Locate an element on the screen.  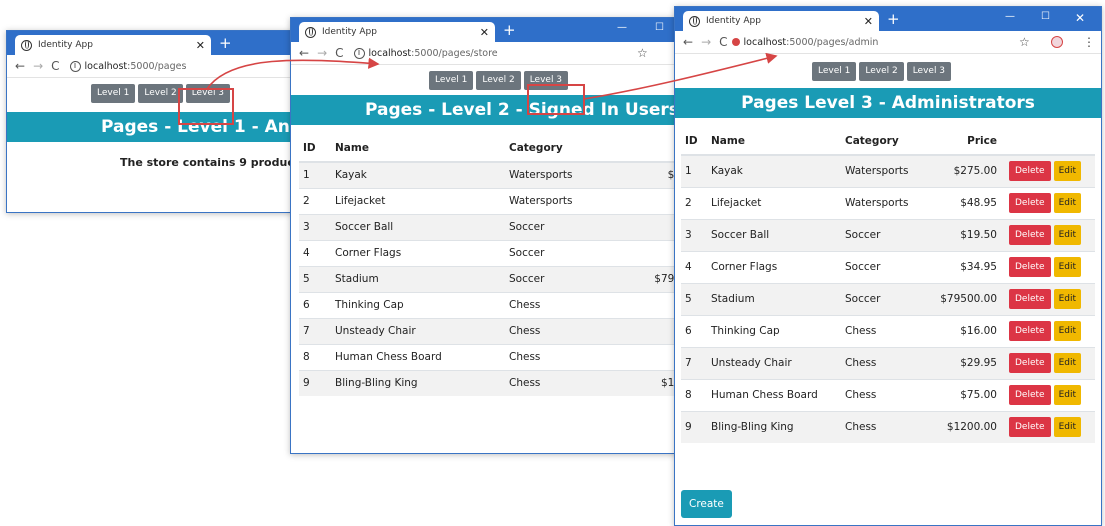
url-field: localhost:5000/pages/store is located at coordinates (433, 53).